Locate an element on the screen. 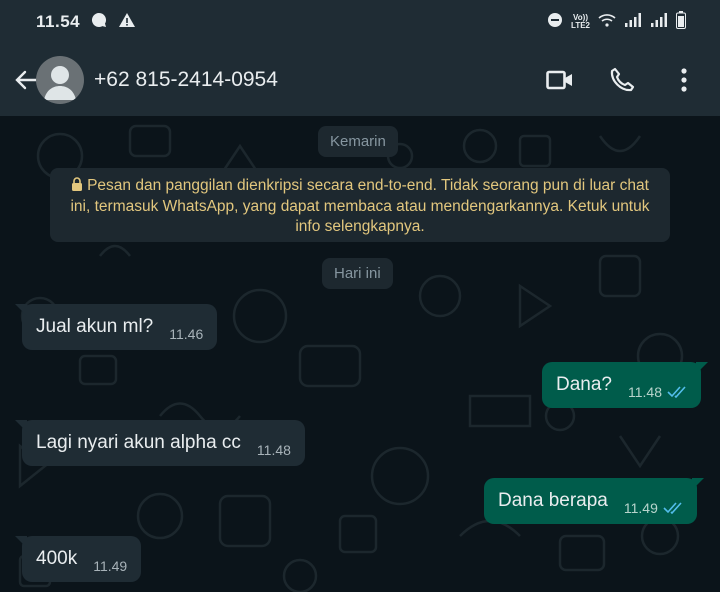 Image resolution: width=720 pixels, height=592 pixels. chat-notification-icon is located at coordinates (99, 22).